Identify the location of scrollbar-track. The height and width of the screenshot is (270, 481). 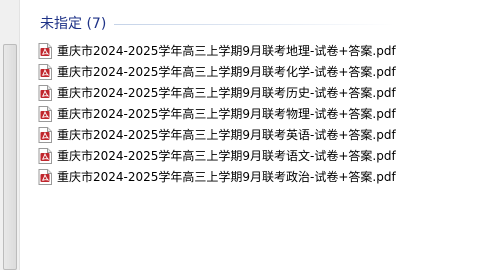
(9, 20).